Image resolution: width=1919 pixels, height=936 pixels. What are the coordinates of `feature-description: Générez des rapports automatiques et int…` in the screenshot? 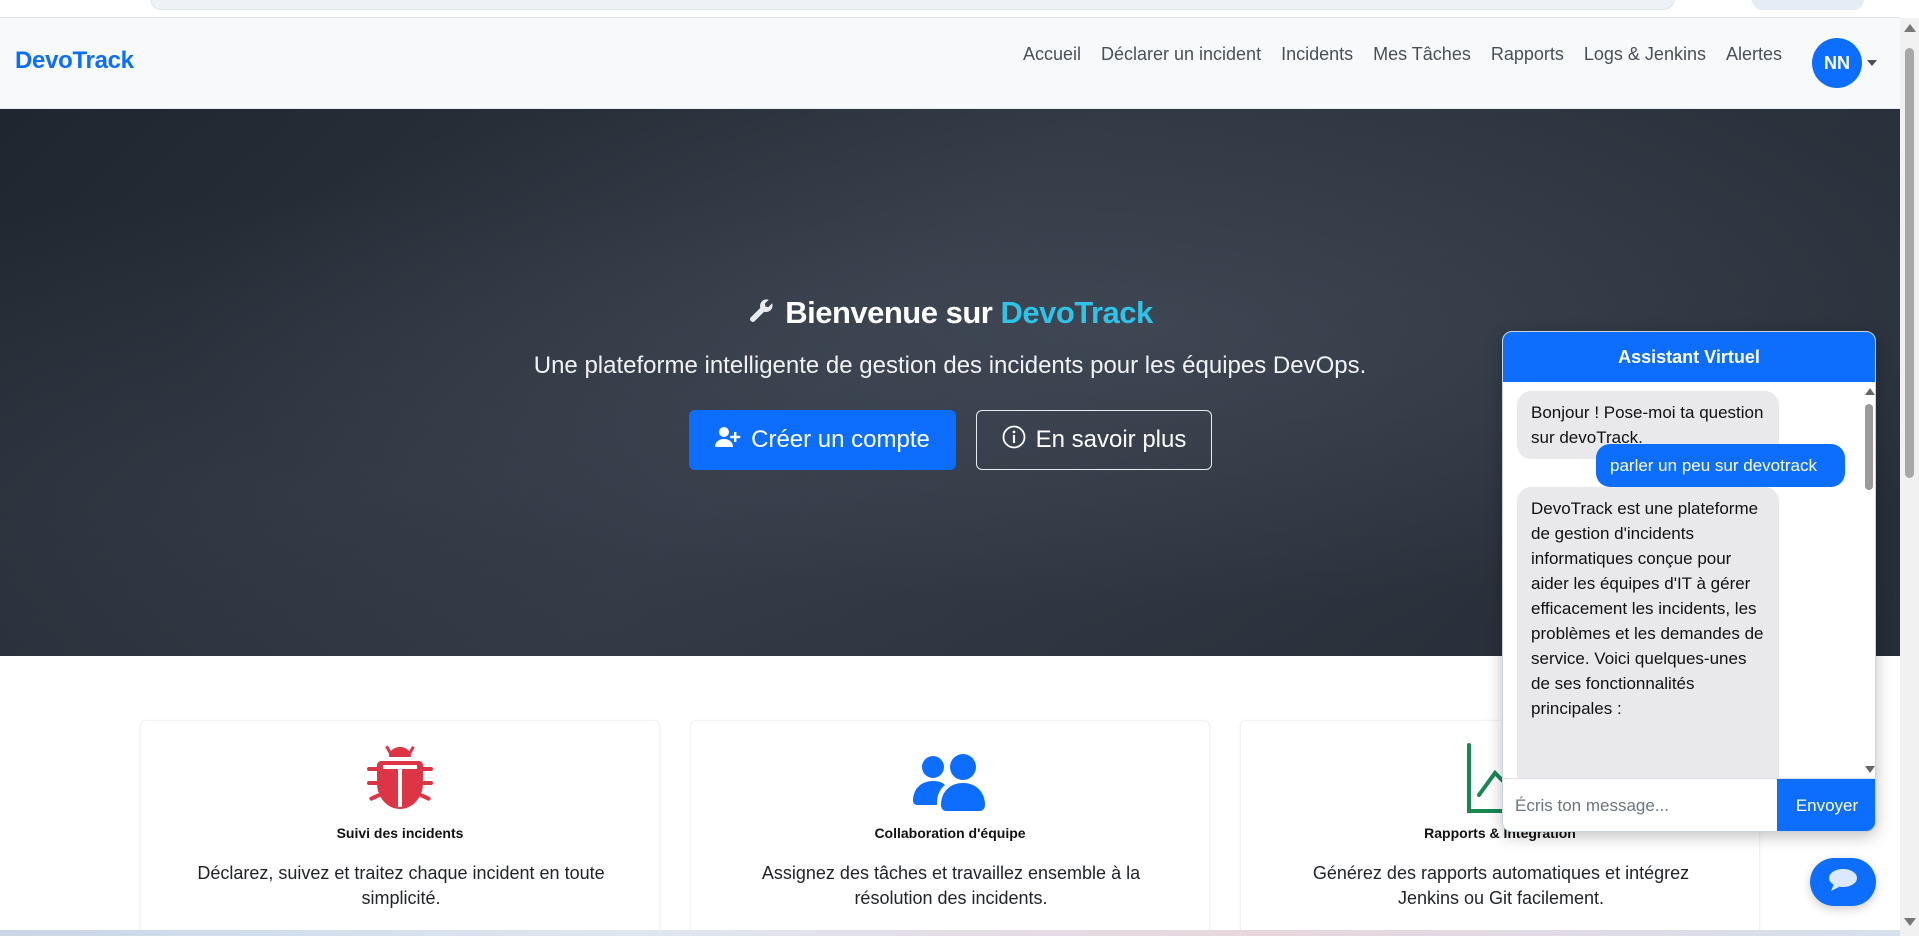 It's located at (1501, 885).